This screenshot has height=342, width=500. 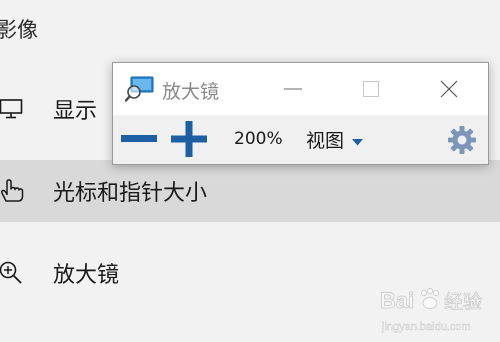 What do you see at coordinates (191, 92) in the screenshot?
I see `magnifier-title: 放大镜` at bounding box center [191, 92].